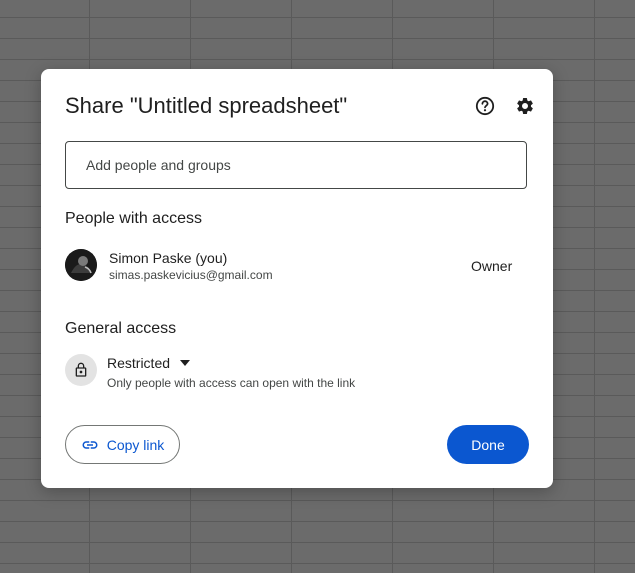 This screenshot has width=635, height=573. I want to click on person-name: Simon Paske (you), so click(168, 258).